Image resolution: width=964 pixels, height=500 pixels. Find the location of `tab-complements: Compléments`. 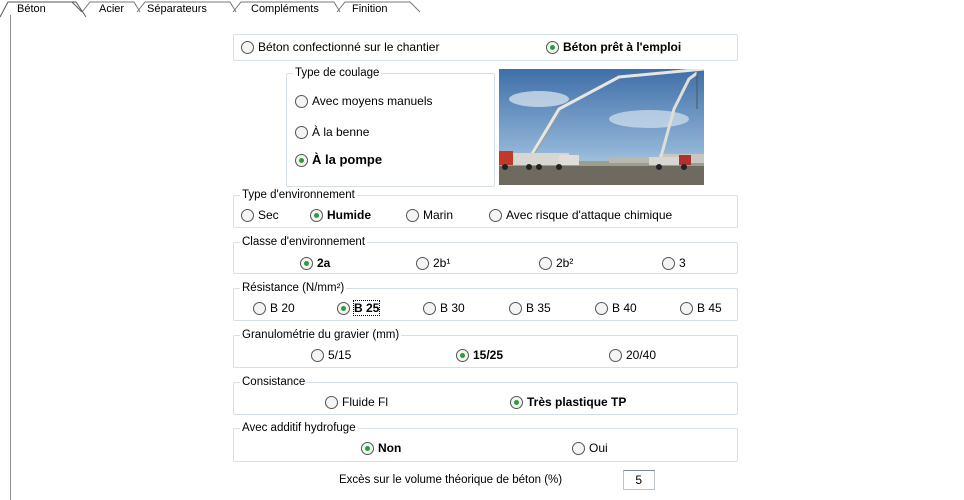

tab-complements: Compléments is located at coordinates (285, 9).